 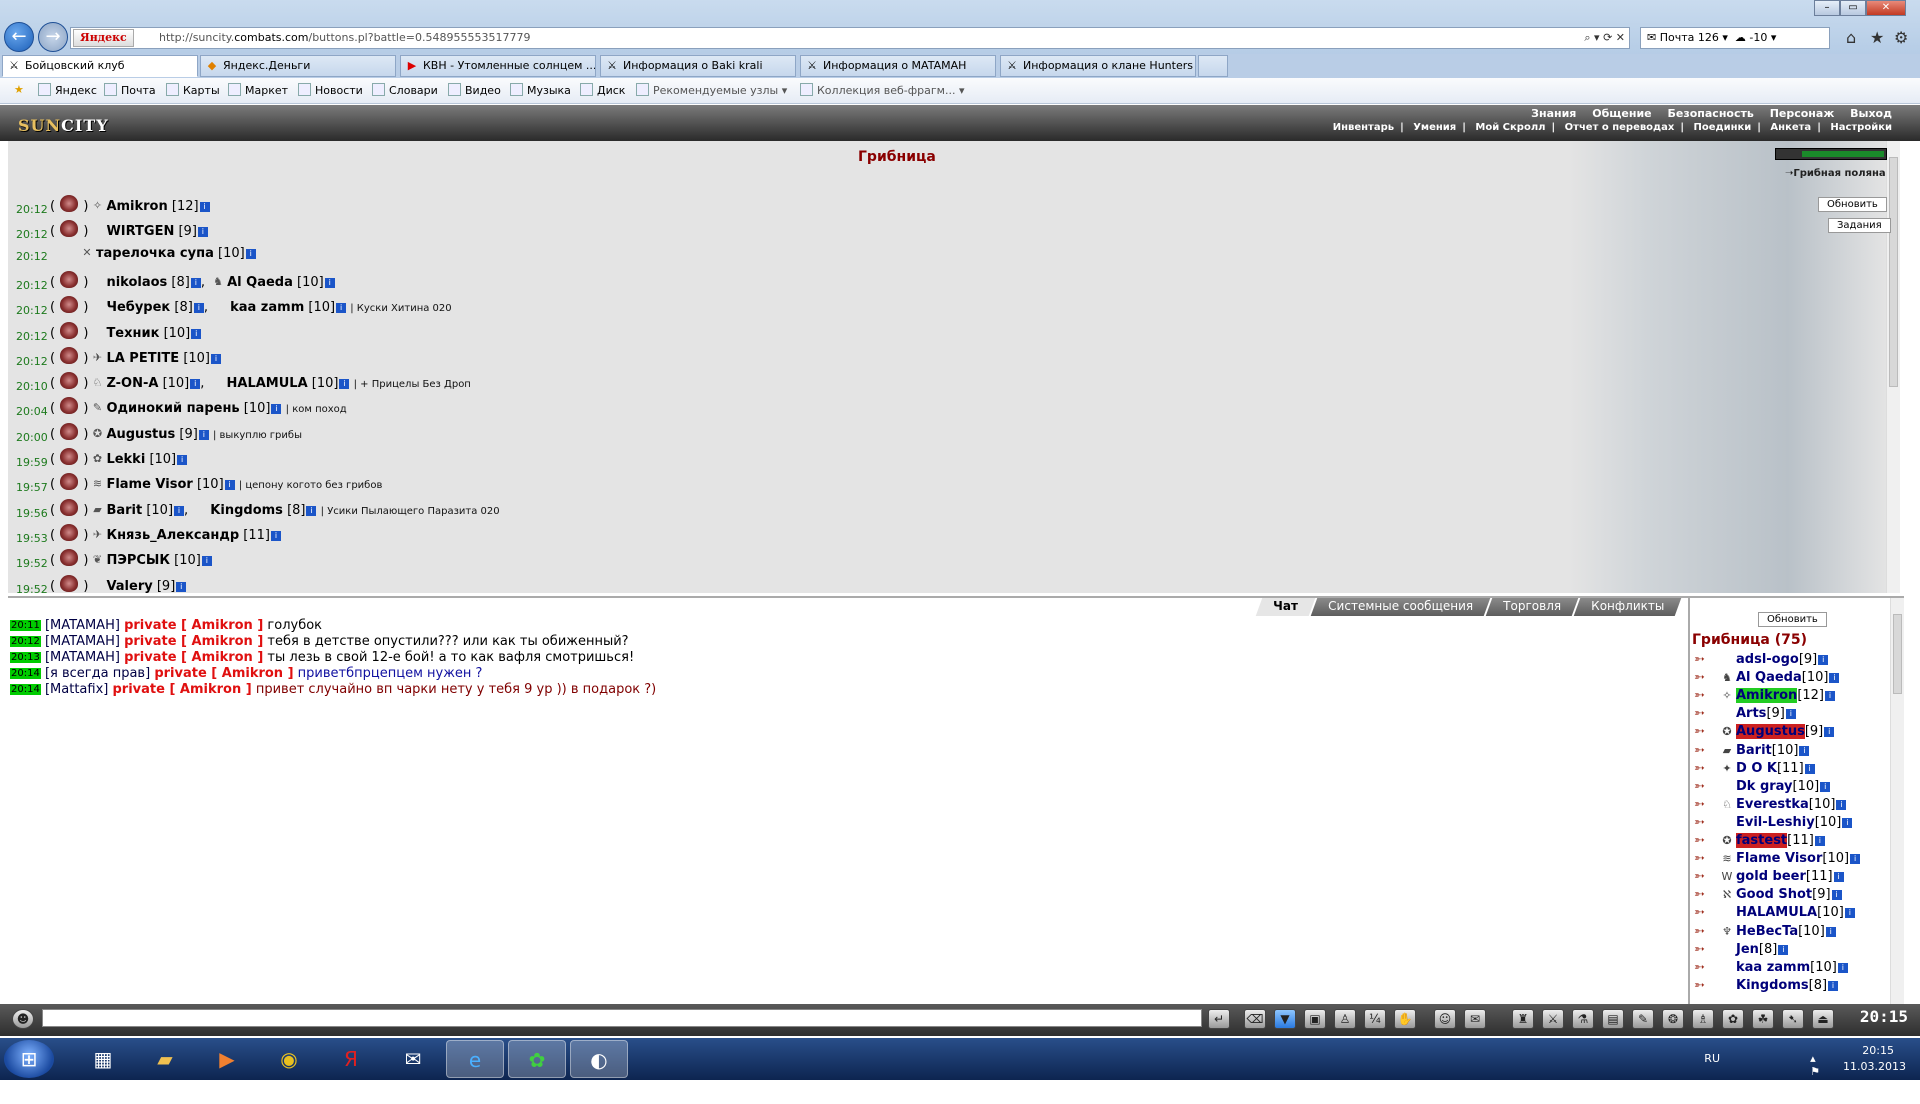 I want to click on userlist-scroll-thumb, so click(x=1897, y=654).